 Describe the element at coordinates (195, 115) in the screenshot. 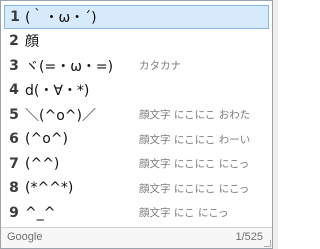

I see `candidate-annotation: 顔文字 にこにこ おわた` at that location.